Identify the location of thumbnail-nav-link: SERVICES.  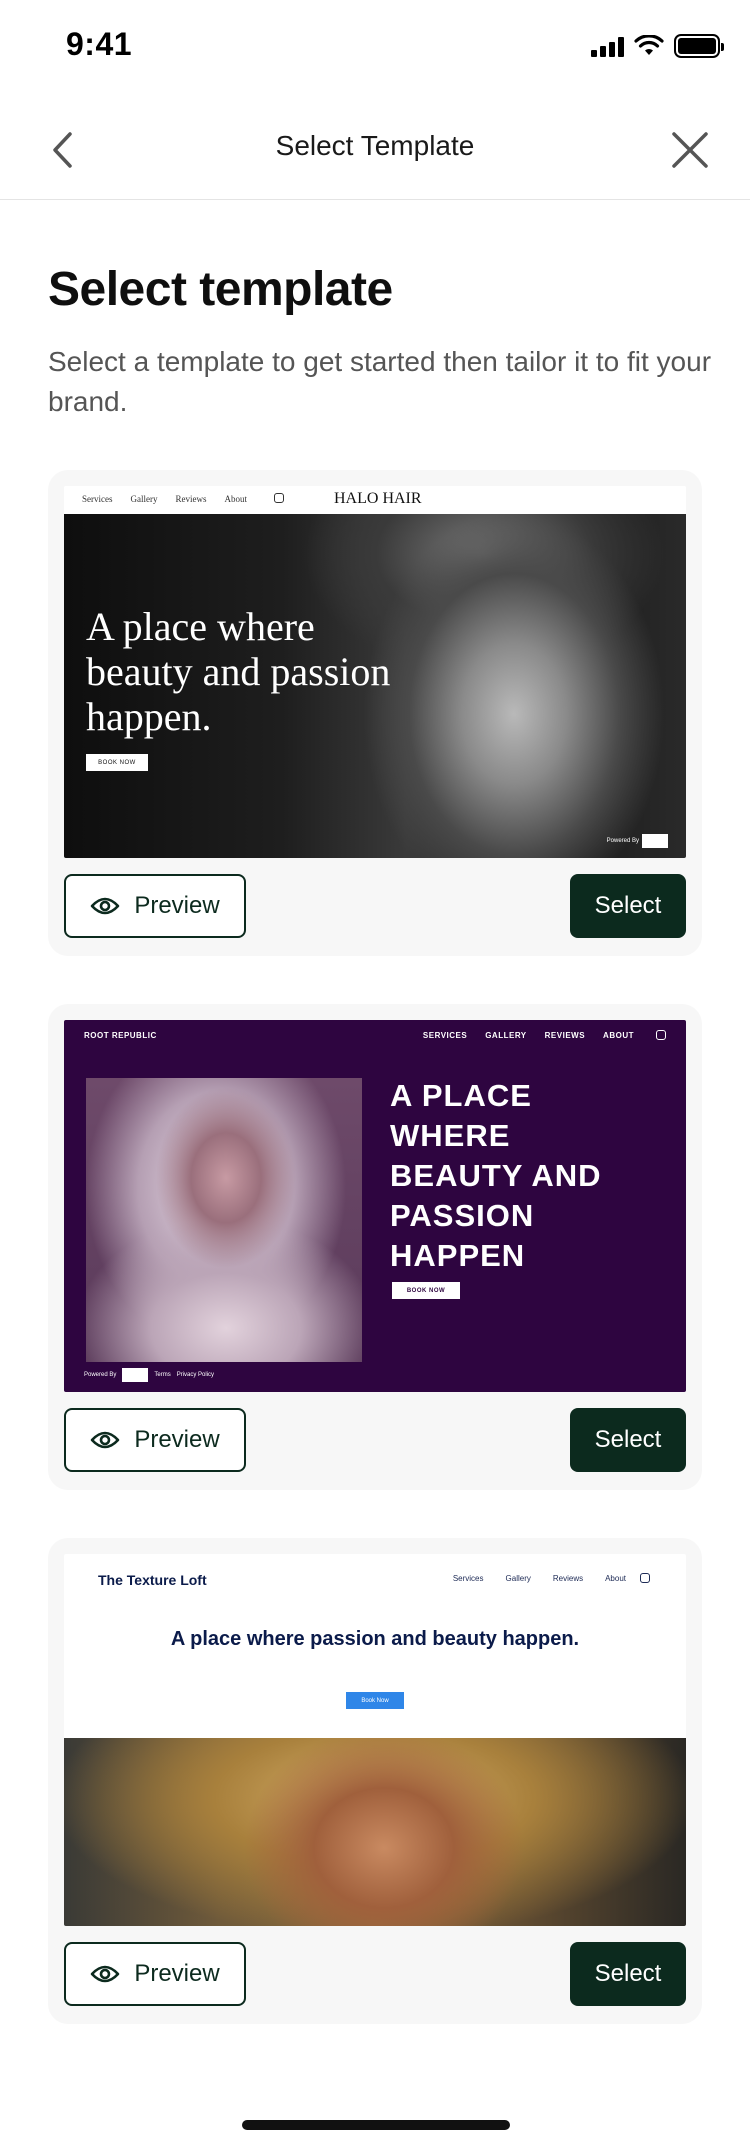
(445, 1035).